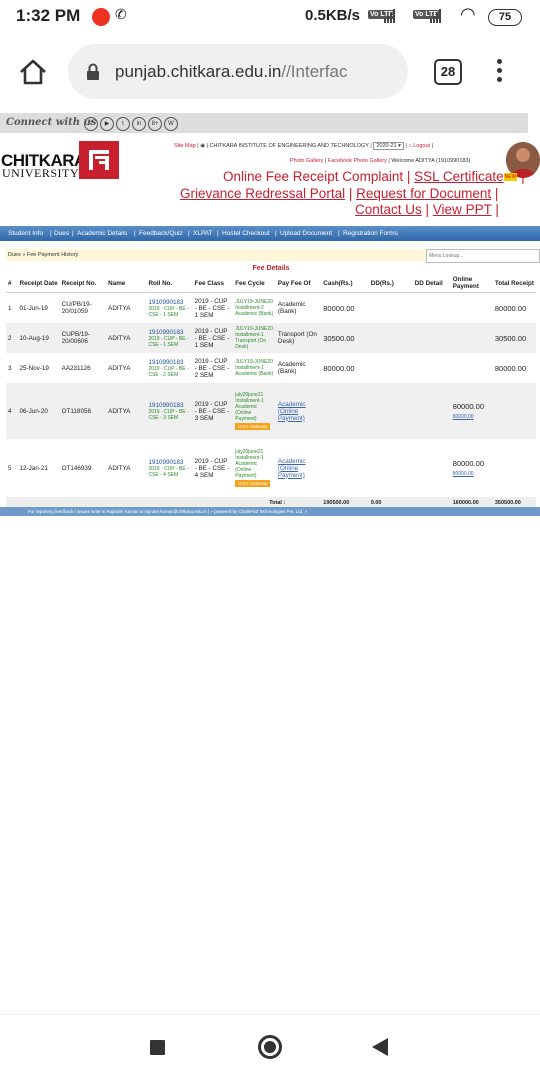  Describe the element at coordinates (459, 176) in the screenshot. I see `ssl-certificate-link: SSL Certificate` at that location.